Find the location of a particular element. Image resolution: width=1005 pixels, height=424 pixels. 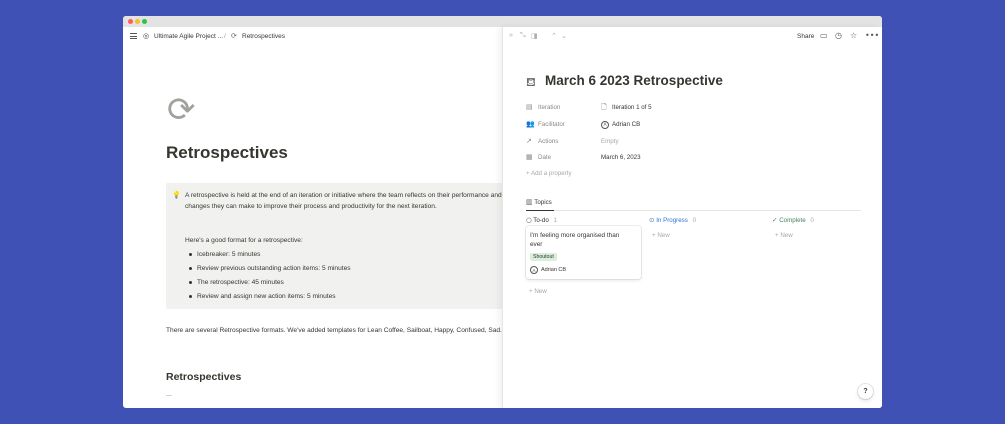

close-window-button is located at coordinates (130, 21).